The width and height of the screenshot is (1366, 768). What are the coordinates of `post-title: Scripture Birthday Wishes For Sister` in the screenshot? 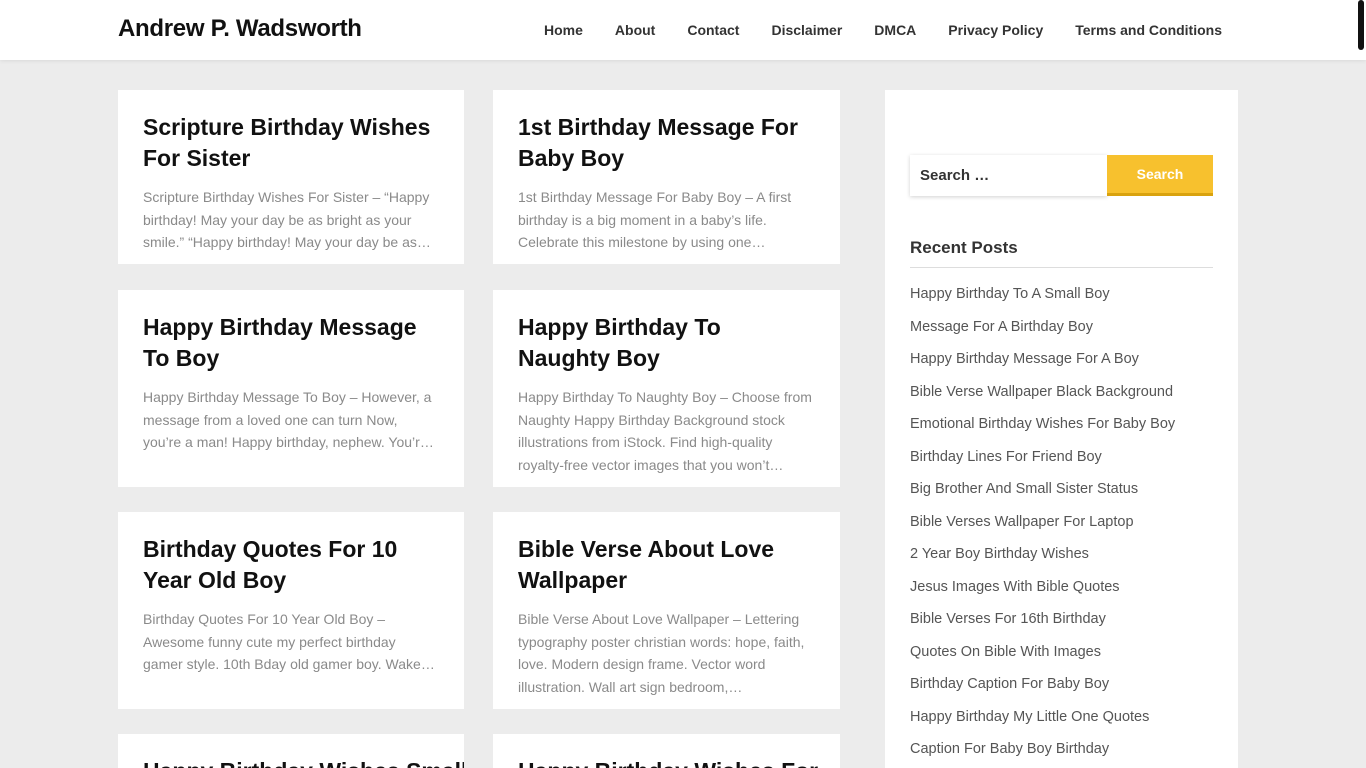 It's located at (291, 143).